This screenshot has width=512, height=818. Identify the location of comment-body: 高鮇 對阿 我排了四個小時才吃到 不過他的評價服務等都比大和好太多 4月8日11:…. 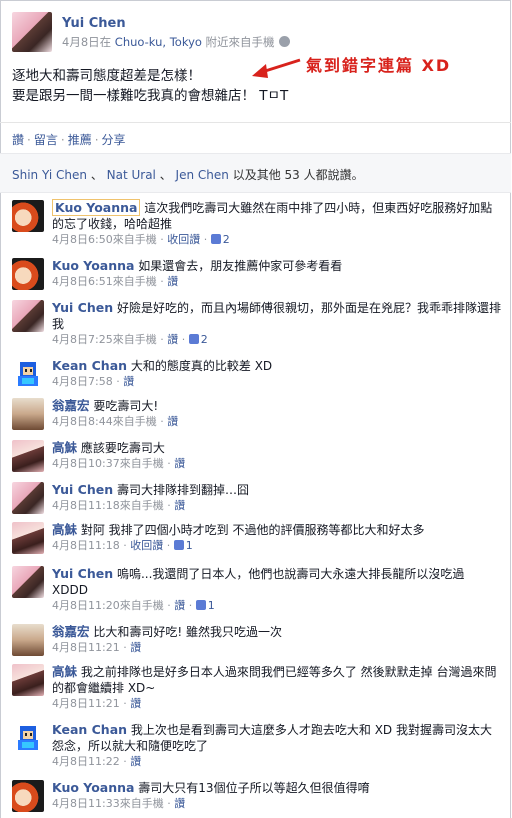
(238, 538).